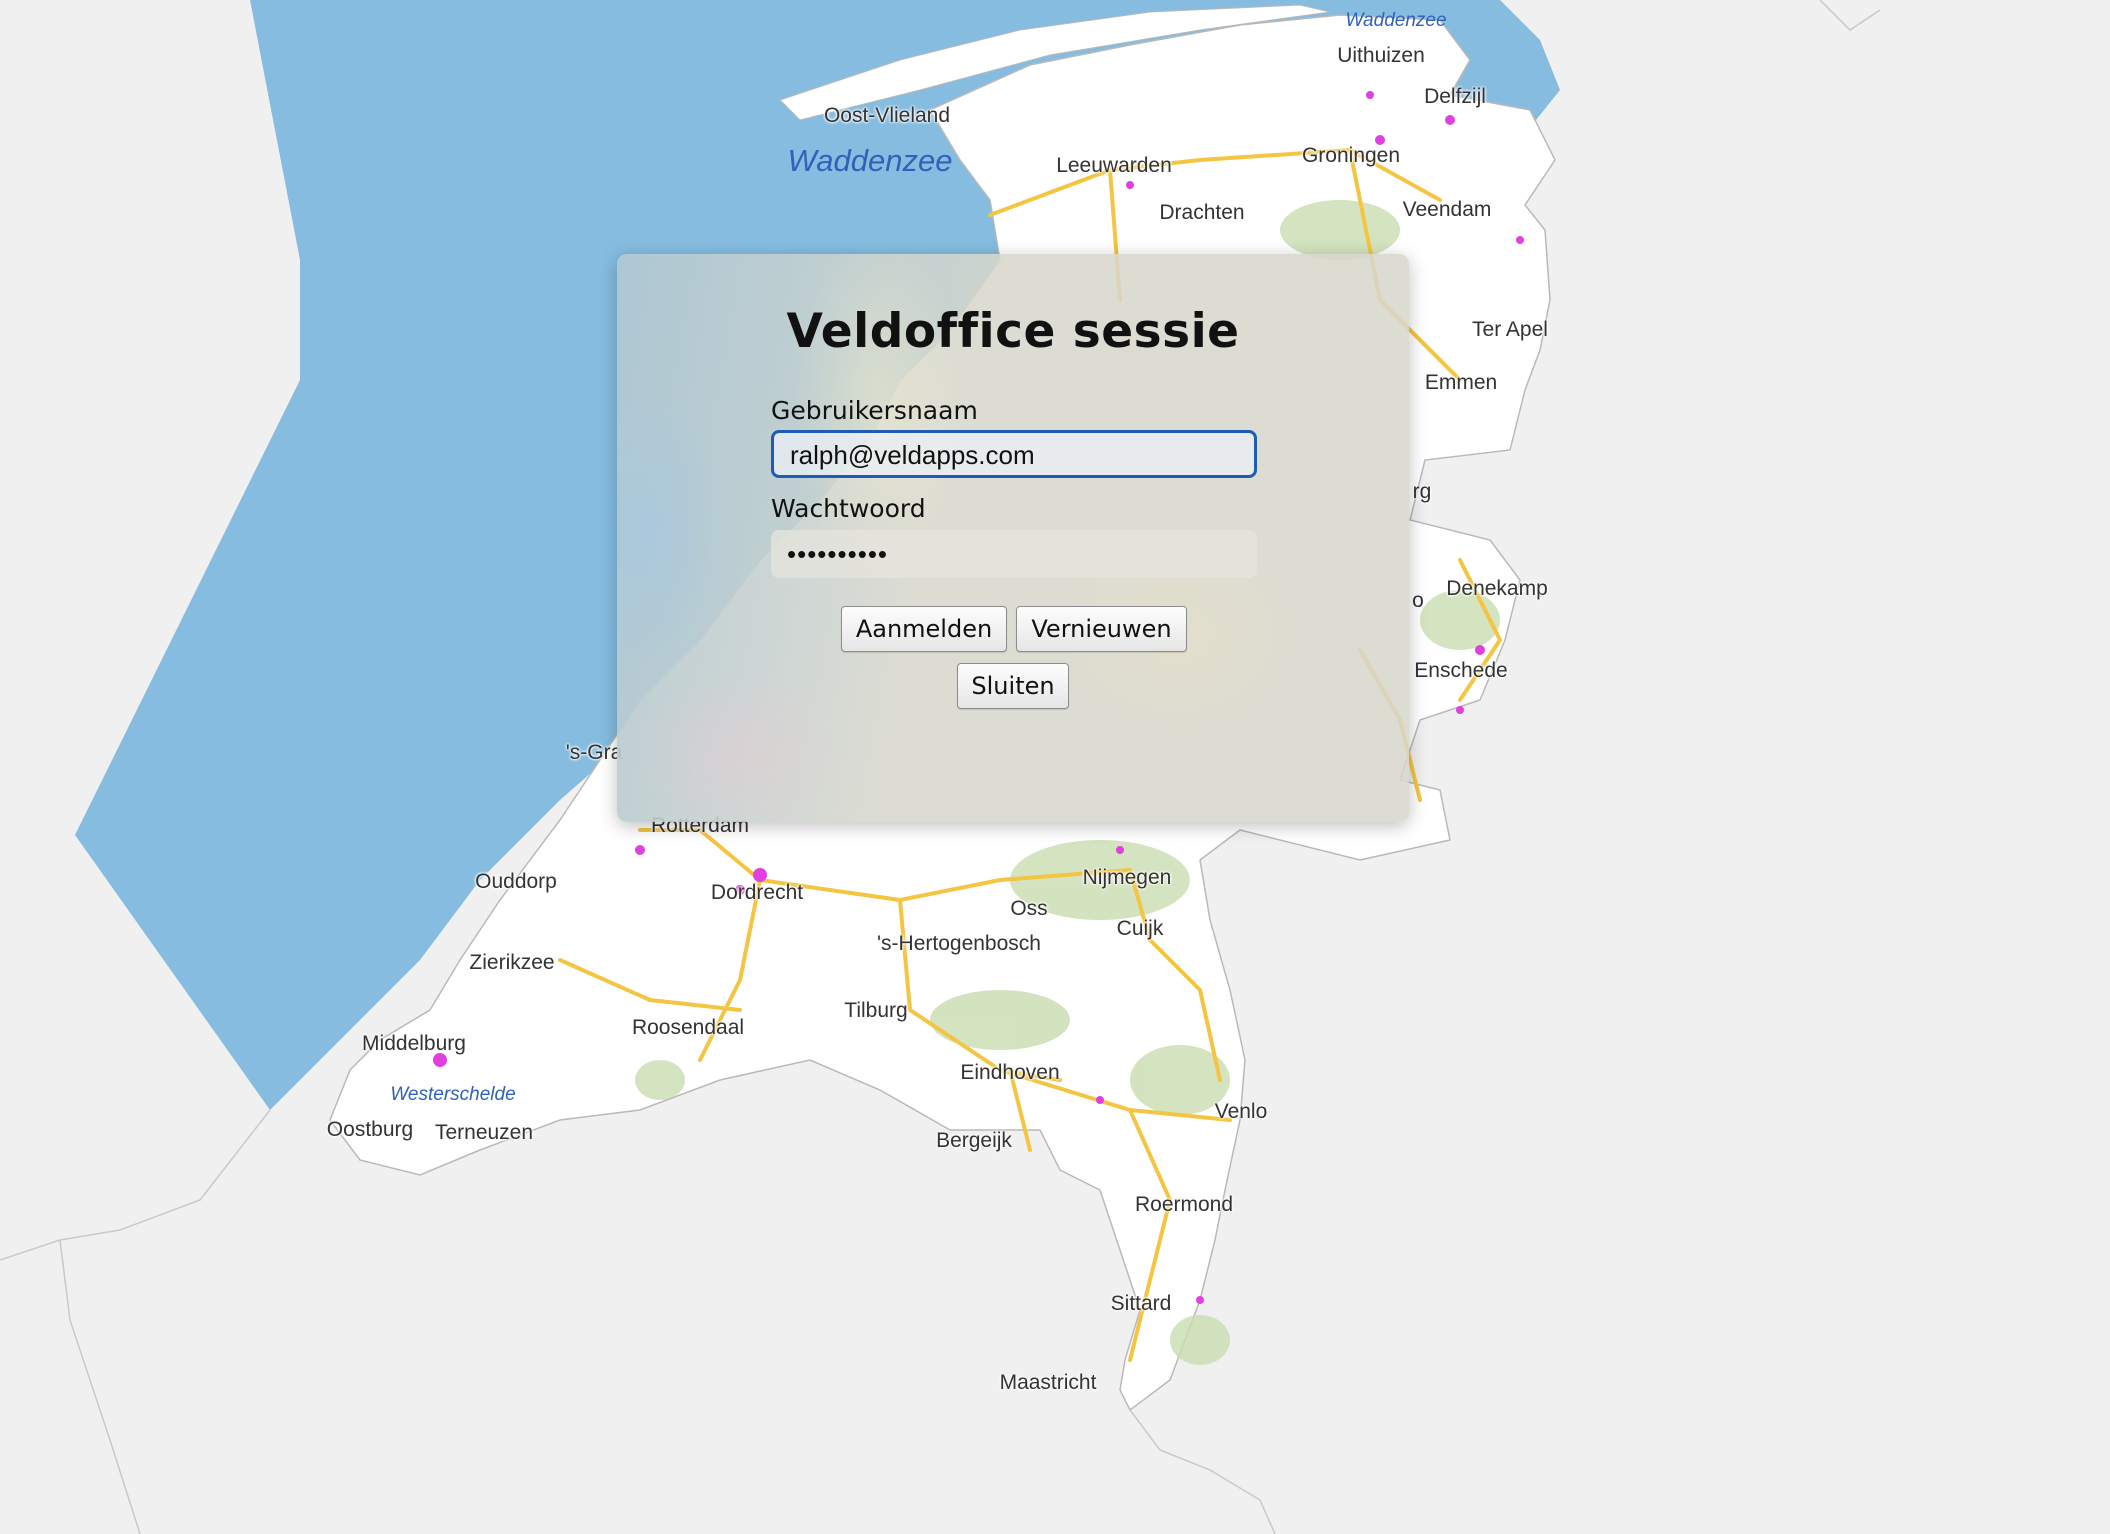 This screenshot has width=2110, height=1534. Describe the element at coordinates (1101, 629) in the screenshot. I see `refresh-button: Vernieuwen` at that location.